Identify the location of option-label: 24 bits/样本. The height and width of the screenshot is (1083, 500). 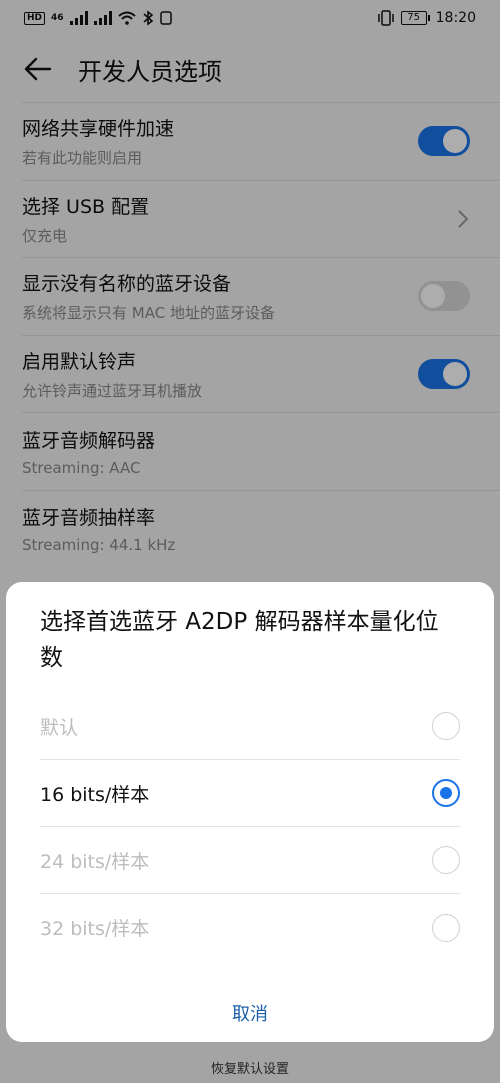
(95, 861).